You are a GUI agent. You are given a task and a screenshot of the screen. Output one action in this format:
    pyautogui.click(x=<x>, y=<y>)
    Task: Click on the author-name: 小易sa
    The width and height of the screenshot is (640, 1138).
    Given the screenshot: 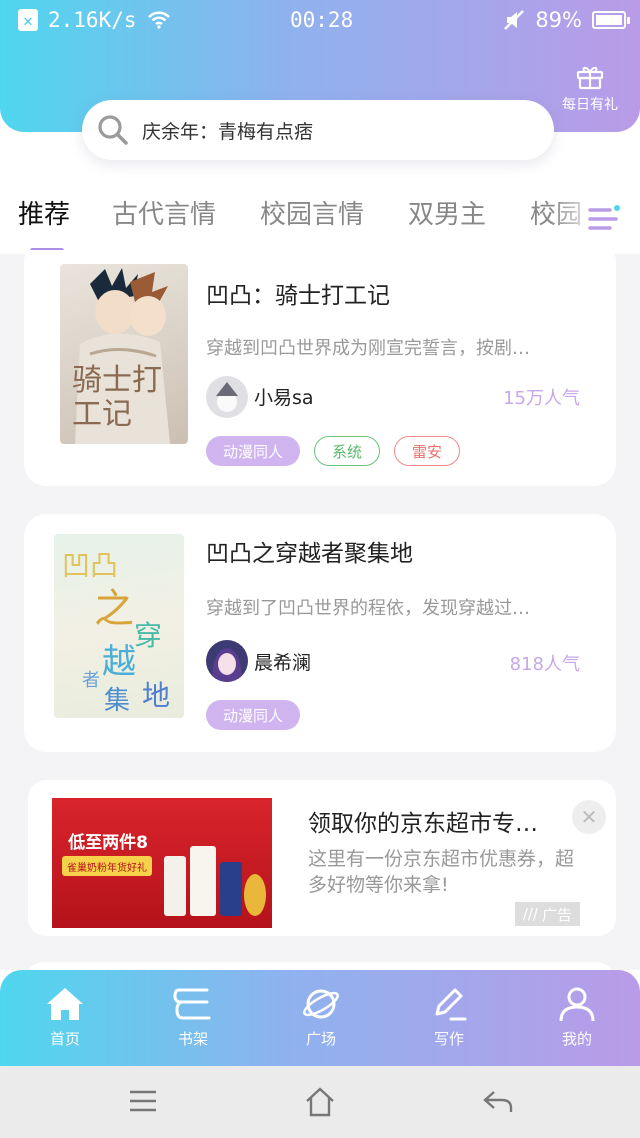 What is the action you would take?
    pyautogui.click(x=284, y=398)
    